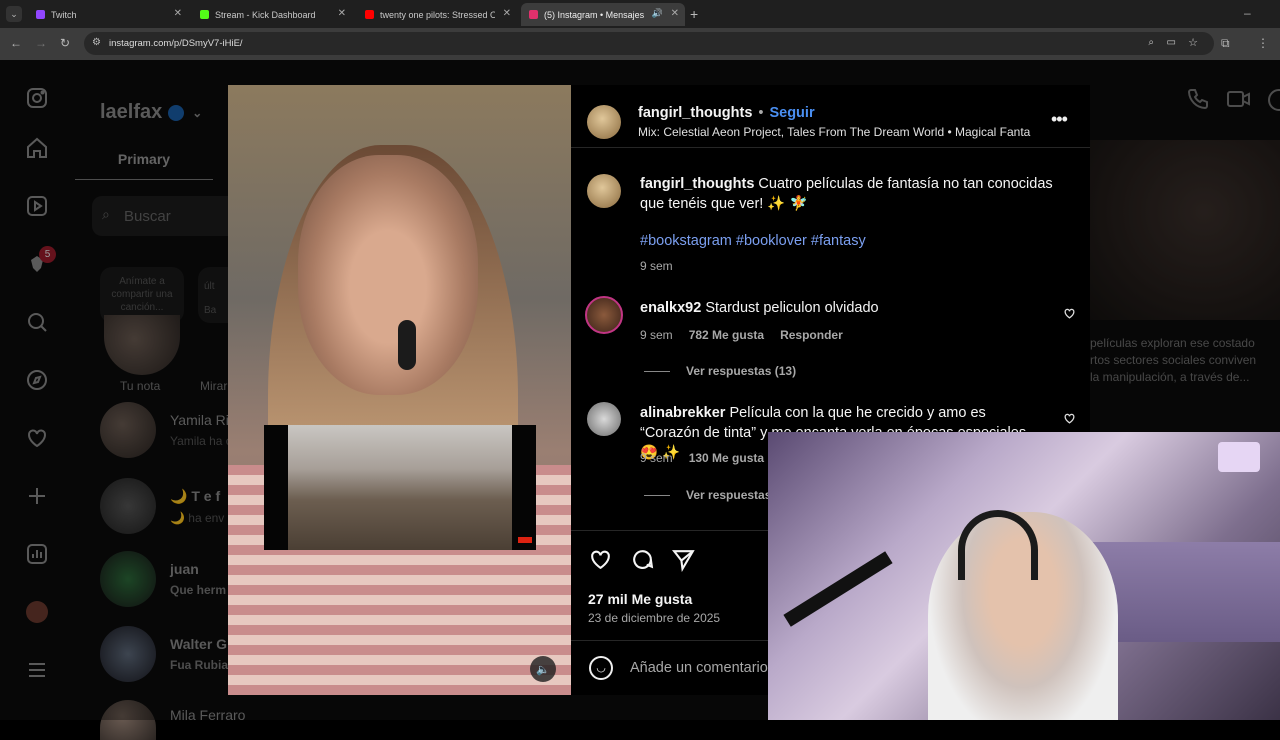 The width and height of the screenshot is (1280, 740). What do you see at coordinates (533, 14) in the screenshot?
I see `instagram-icon` at bounding box center [533, 14].